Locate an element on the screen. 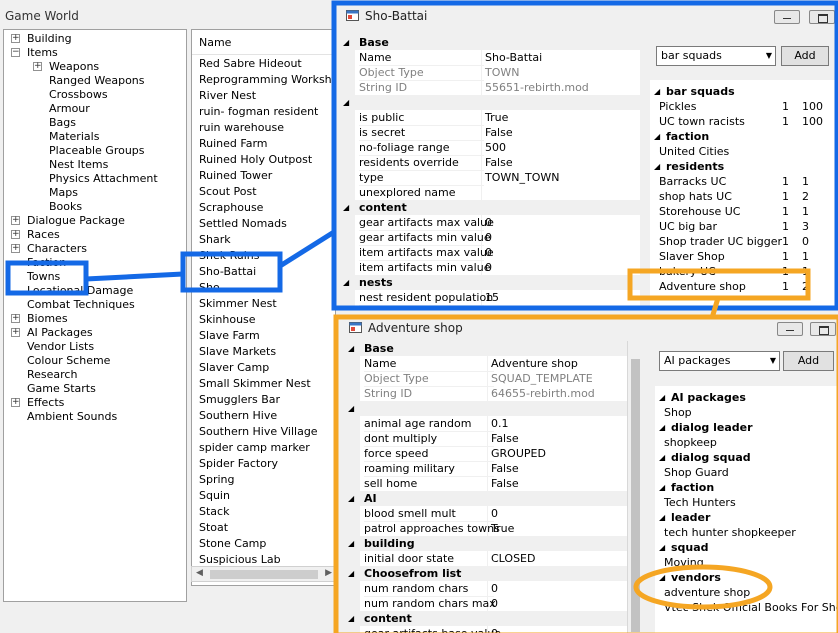 The height and width of the screenshot is (633, 838). connector-list-to-window is located at coordinates (307, 249).